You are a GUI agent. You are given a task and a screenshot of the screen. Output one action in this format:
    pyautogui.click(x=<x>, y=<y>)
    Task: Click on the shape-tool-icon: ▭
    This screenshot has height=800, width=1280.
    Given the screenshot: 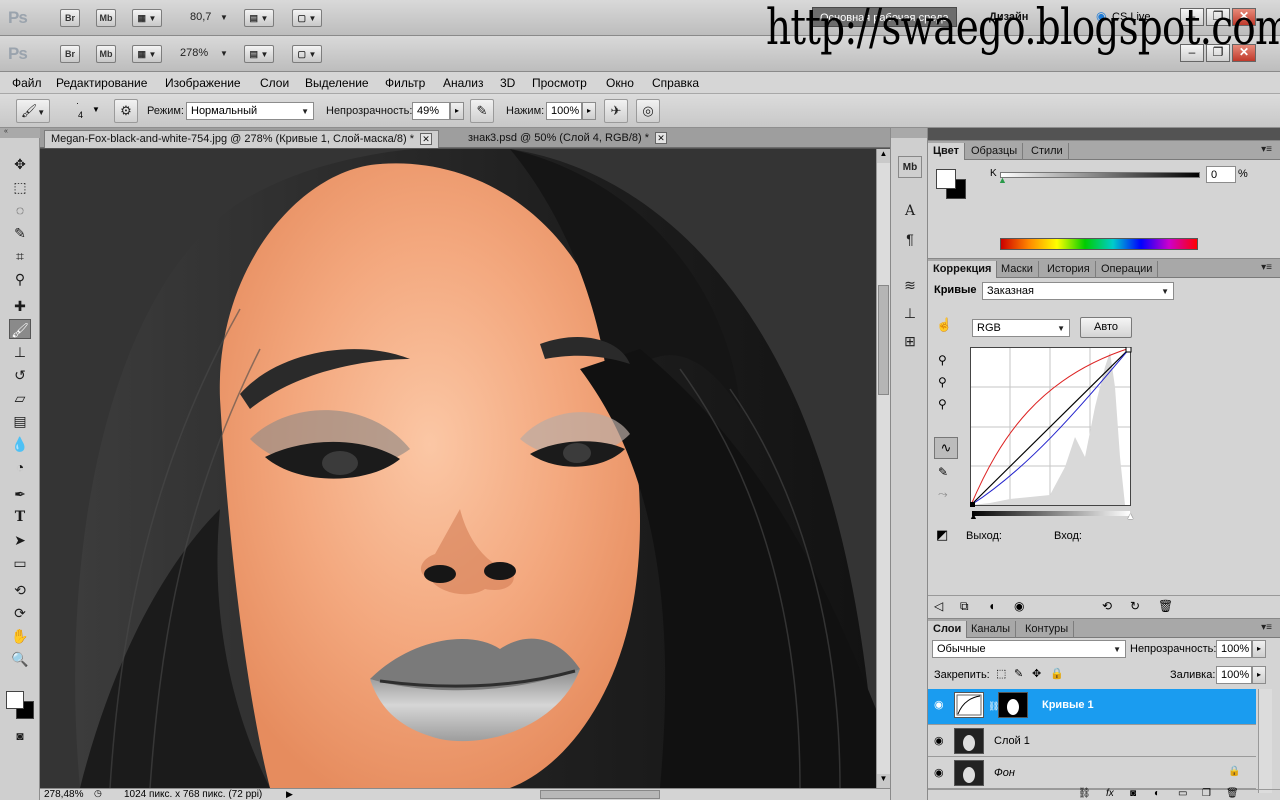 What is the action you would take?
    pyautogui.click(x=20, y=563)
    